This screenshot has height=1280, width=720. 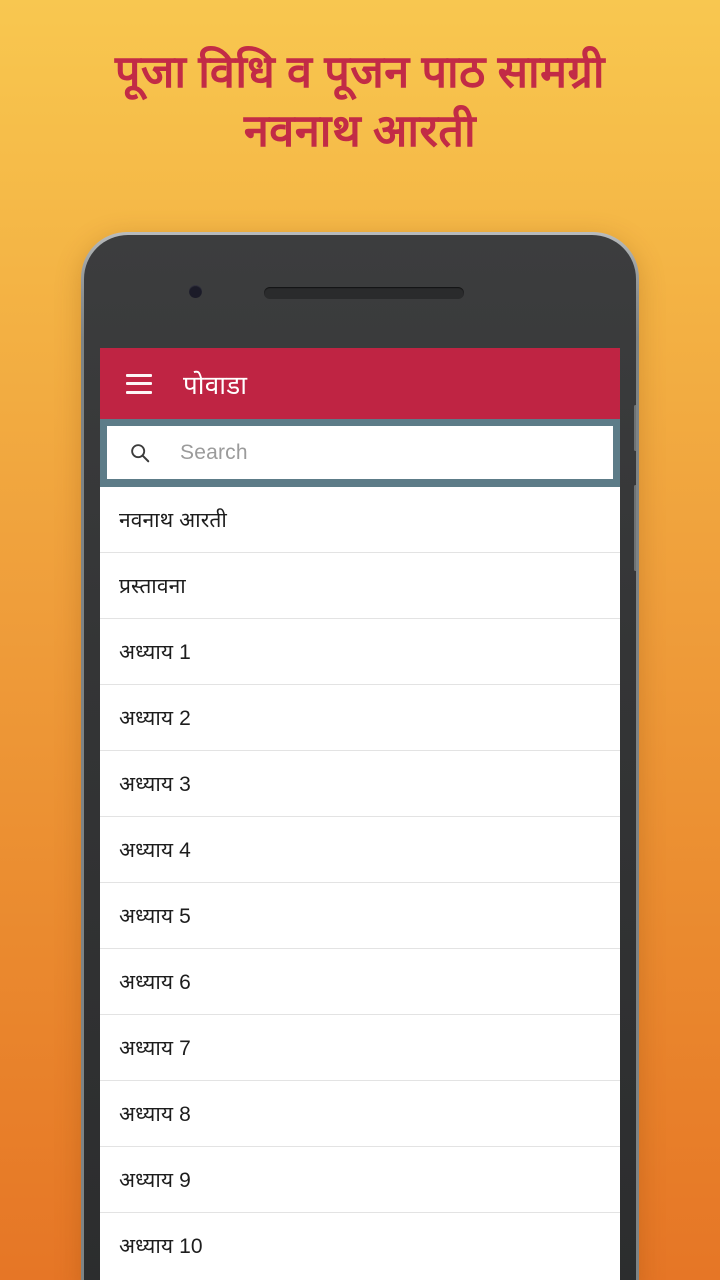 I want to click on list-item: अध्याय 5, so click(x=360, y=916).